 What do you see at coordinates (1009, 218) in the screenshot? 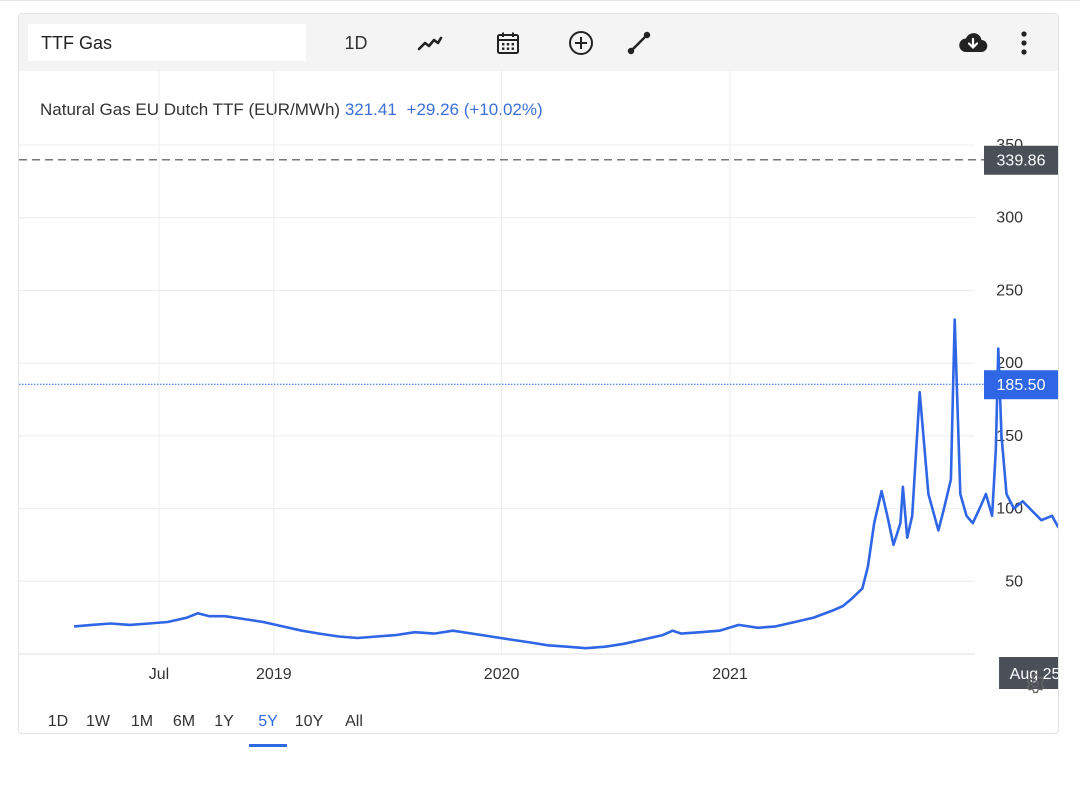
I see `y-tick-label: 300` at bounding box center [1009, 218].